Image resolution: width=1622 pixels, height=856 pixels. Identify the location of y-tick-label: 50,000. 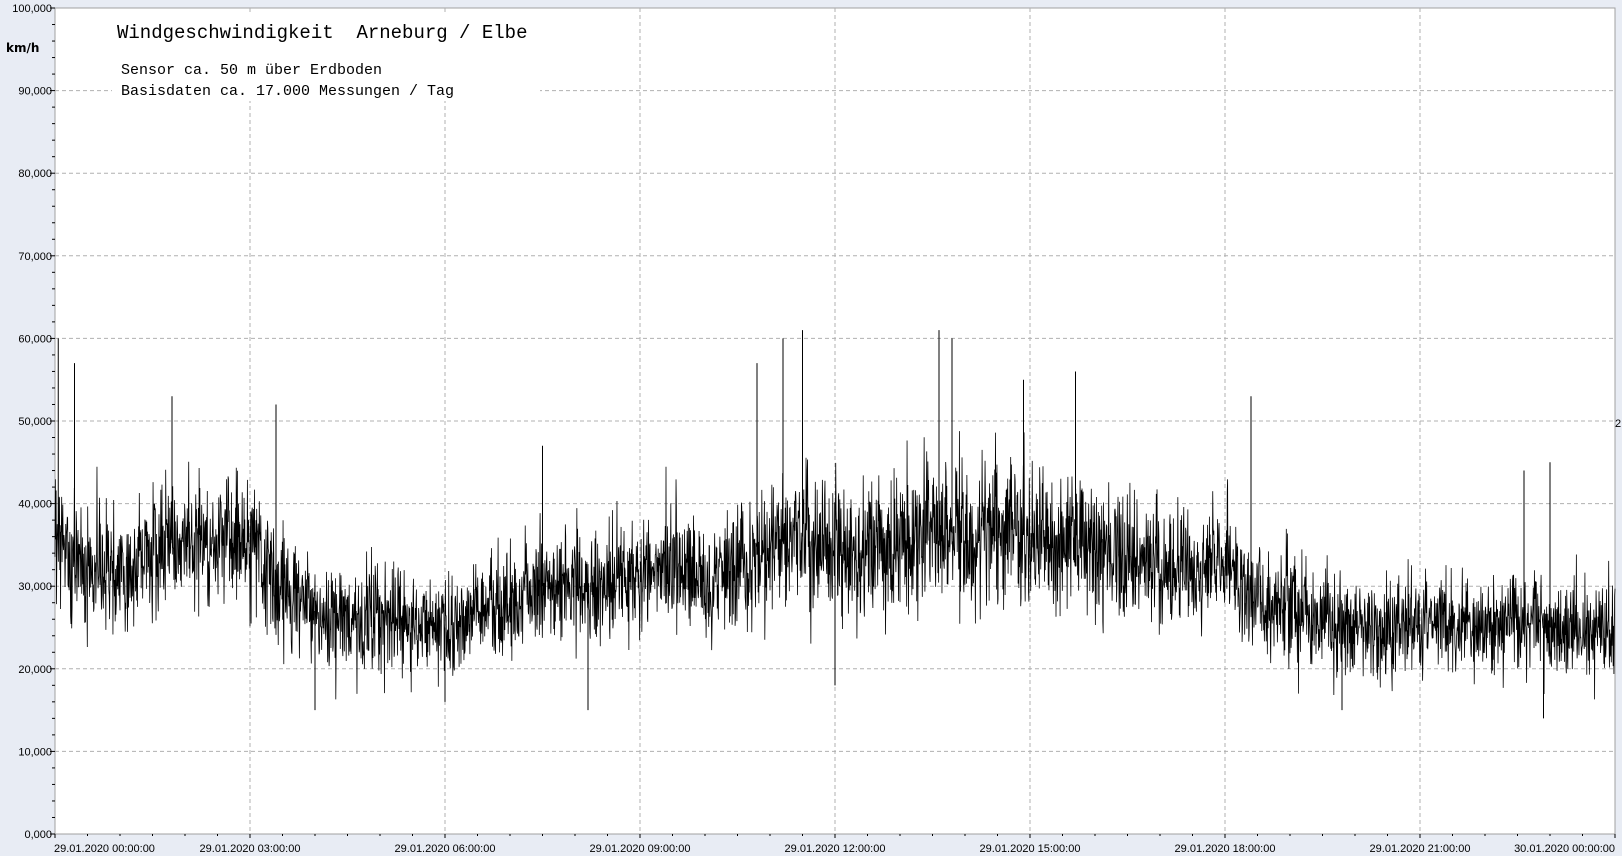
(35, 422).